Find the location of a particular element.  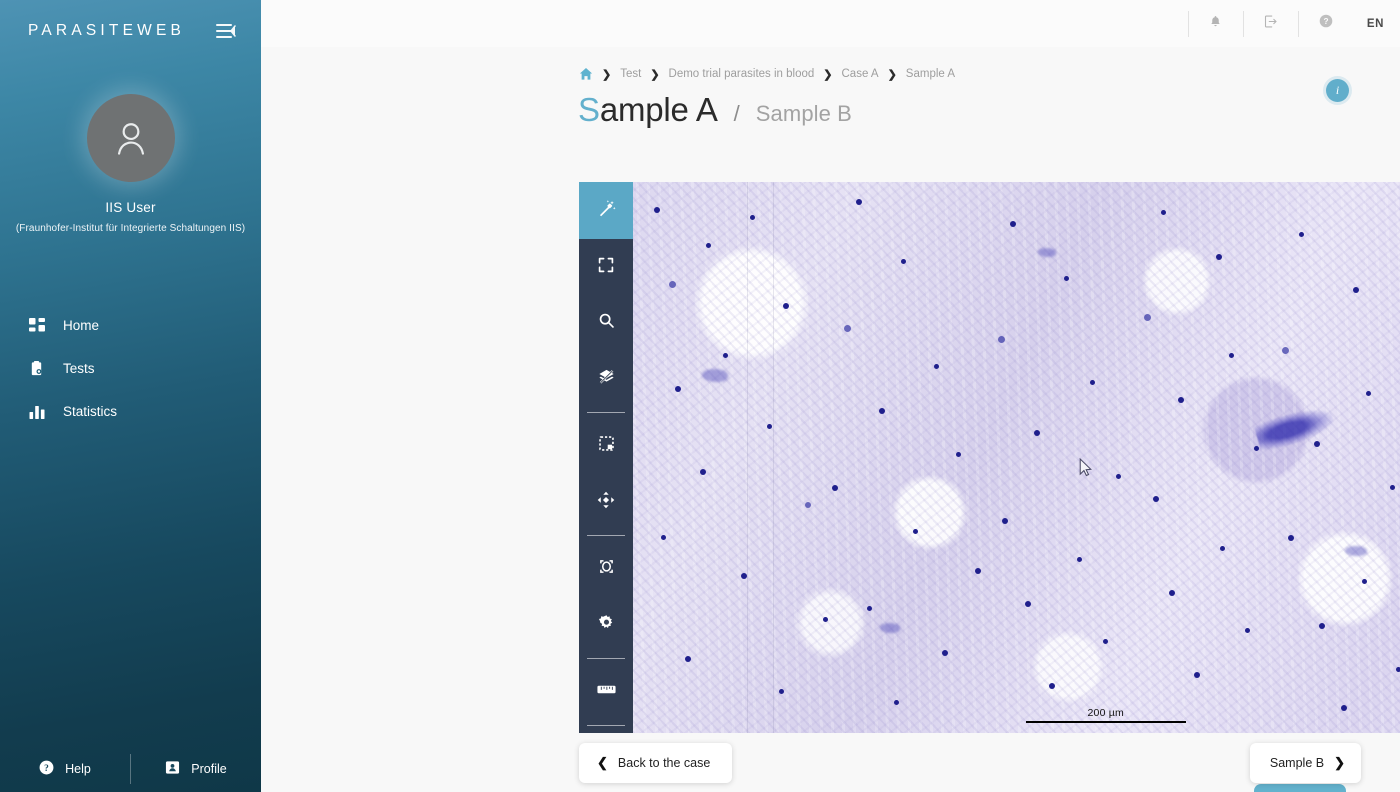

breadcrumb-item-sample: Sample A is located at coordinates (930, 74).